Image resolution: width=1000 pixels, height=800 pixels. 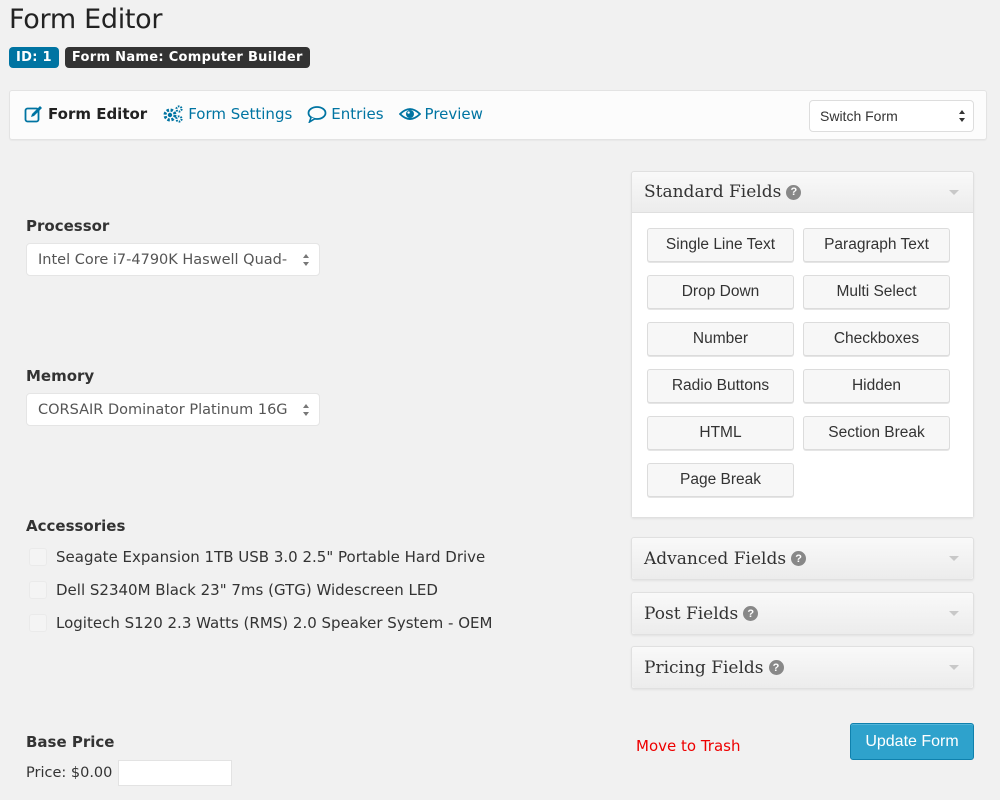 I want to click on nav-preview: Preview, so click(x=440, y=114).